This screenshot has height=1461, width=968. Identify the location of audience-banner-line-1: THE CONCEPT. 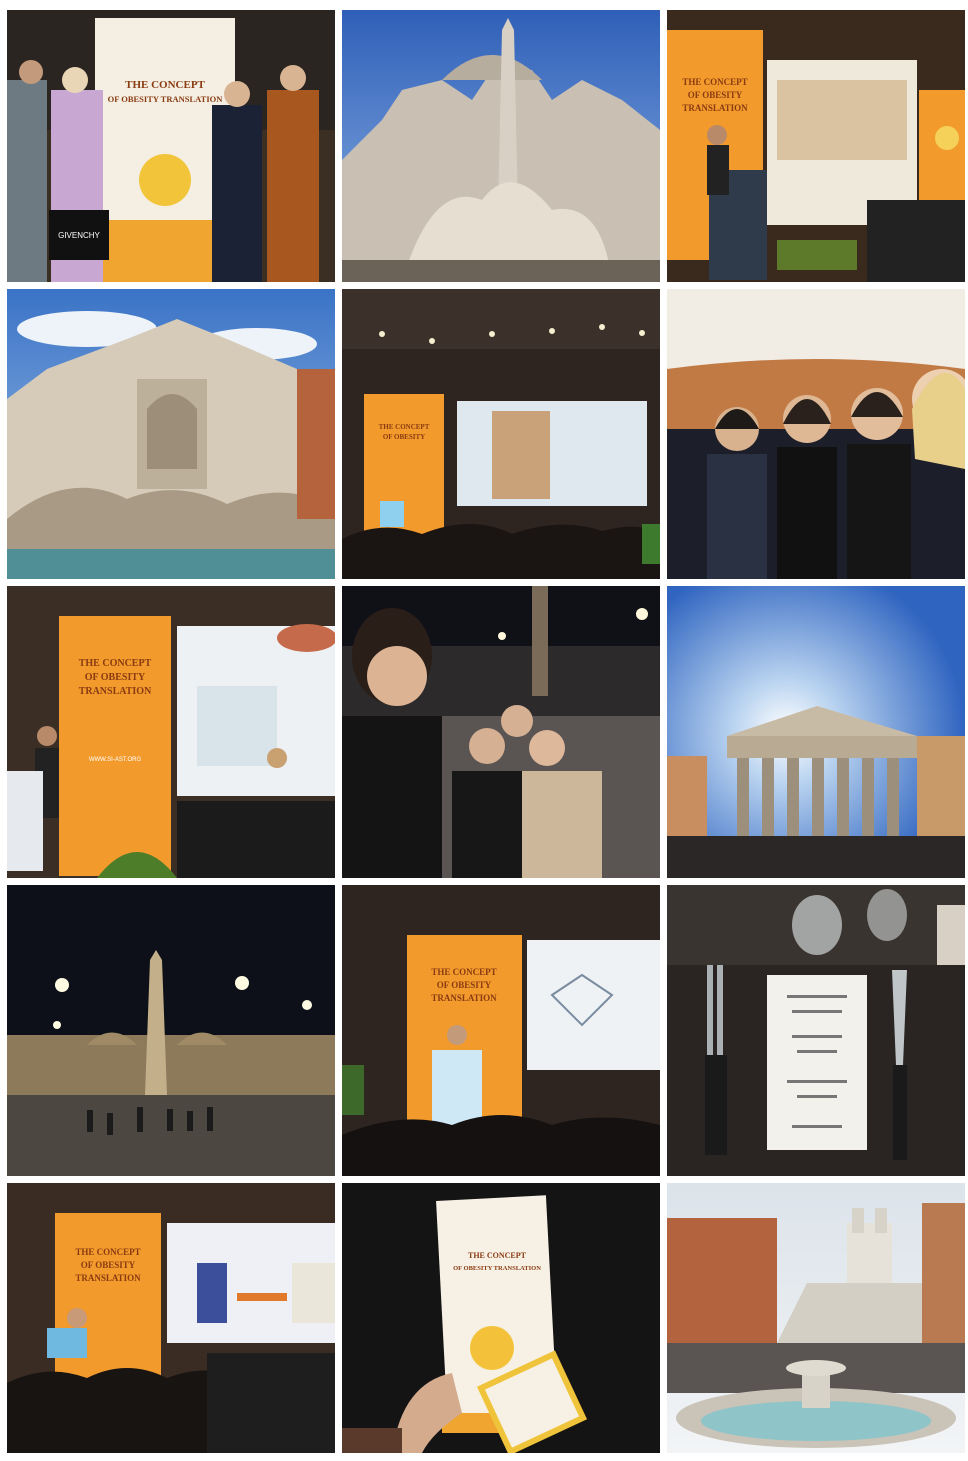
(107, 1252).